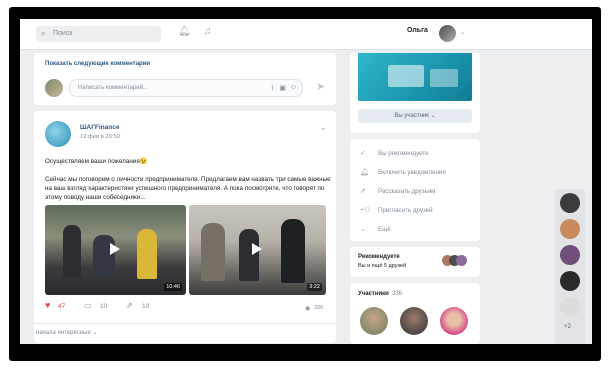 The height and width of the screenshot is (369, 610). Describe the element at coordinates (308, 309) in the screenshot. I see `eye-icon: ◉` at that location.